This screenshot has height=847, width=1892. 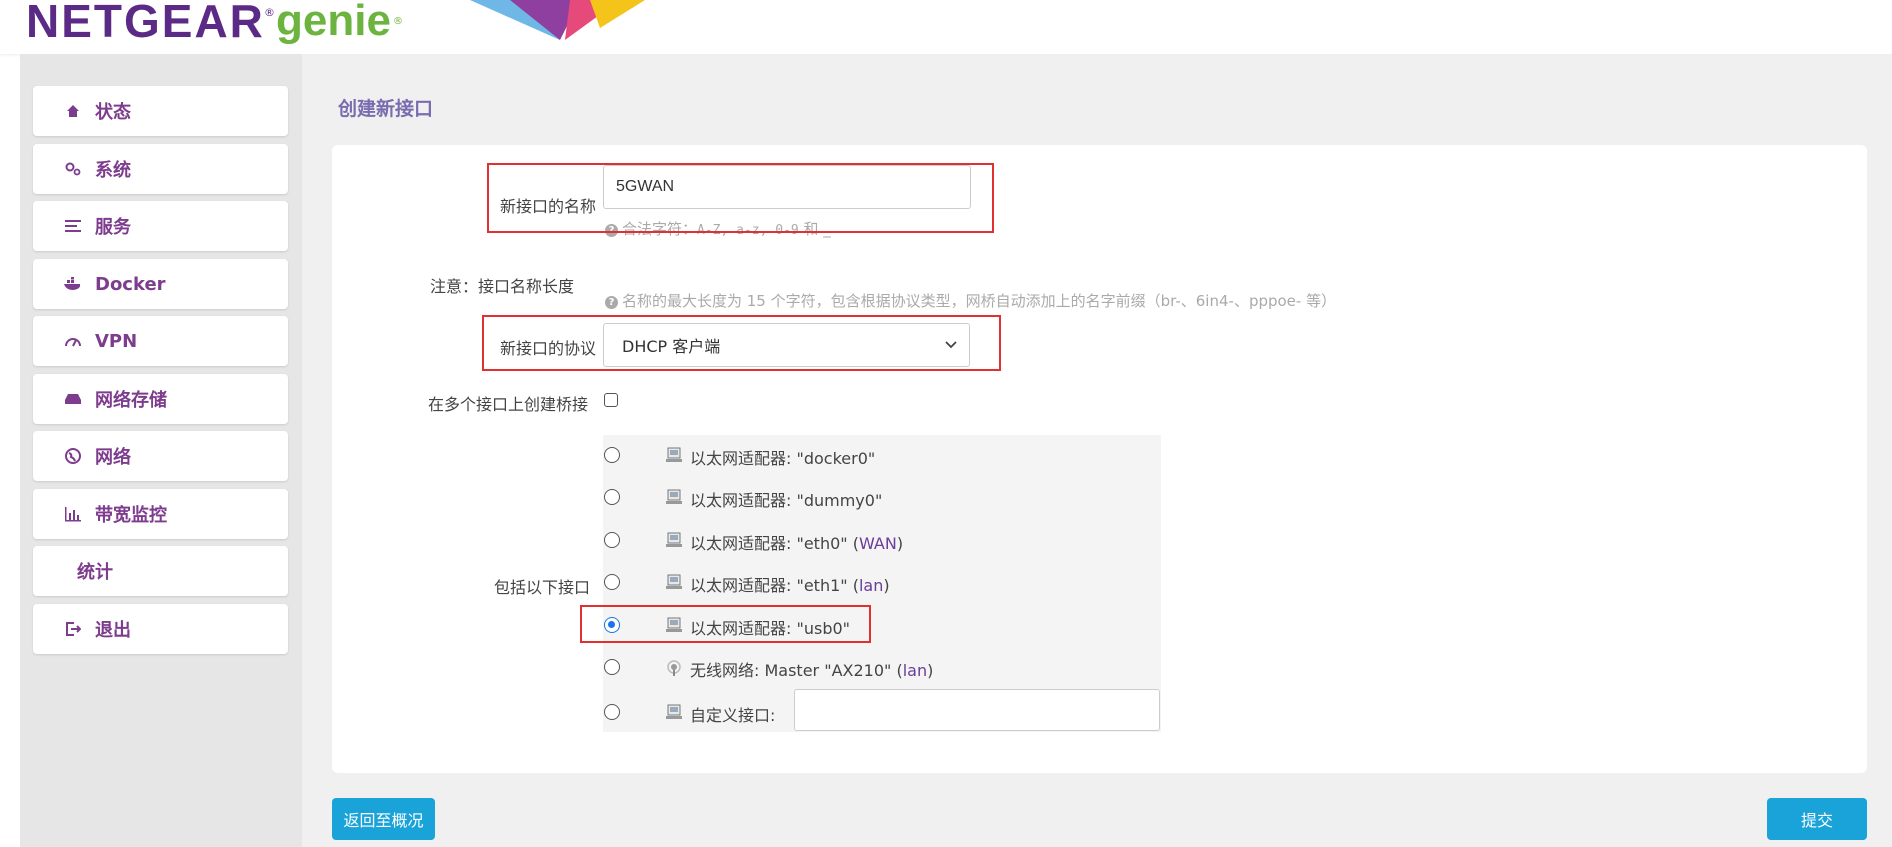 I want to click on logo-brand: NETGEAR, so click(x=145, y=23).